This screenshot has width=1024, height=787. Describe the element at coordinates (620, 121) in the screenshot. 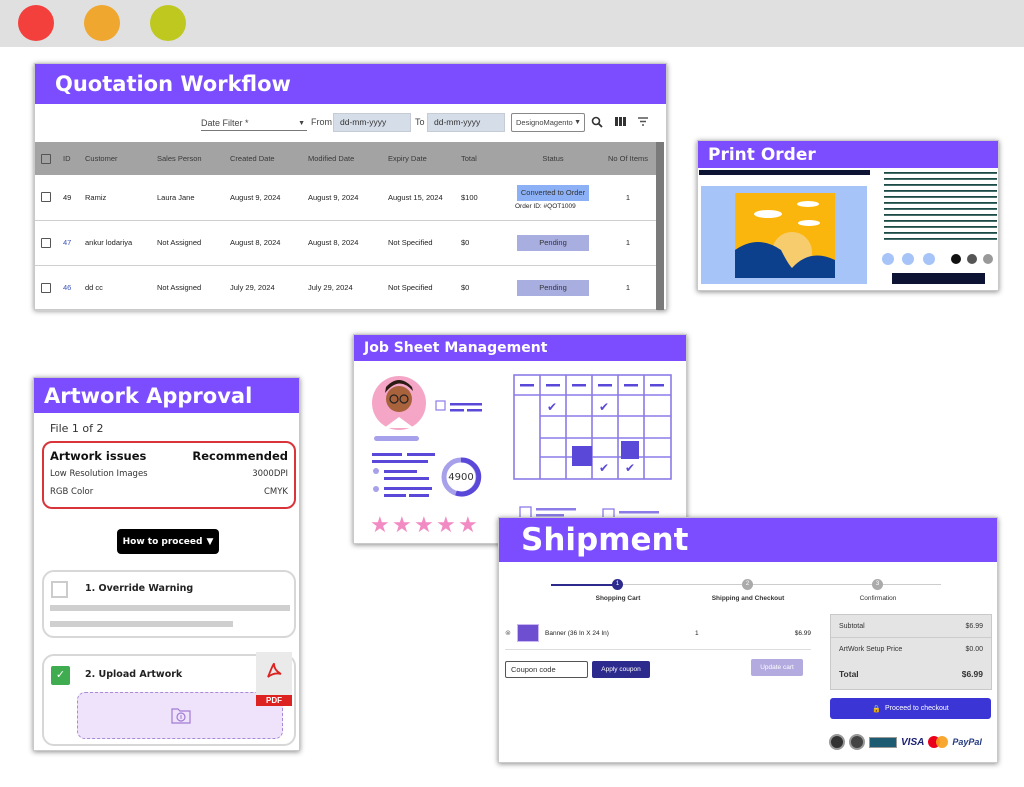

I see `columns-icon` at that location.